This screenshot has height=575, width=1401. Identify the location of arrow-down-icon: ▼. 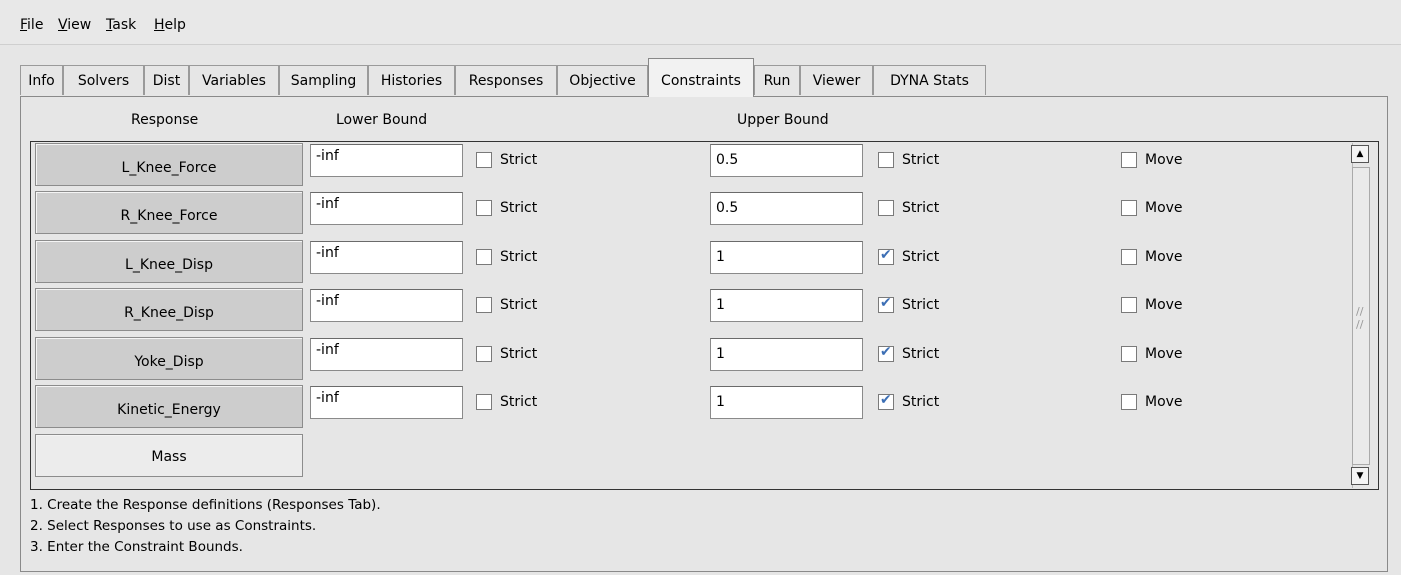
(1360, 476).